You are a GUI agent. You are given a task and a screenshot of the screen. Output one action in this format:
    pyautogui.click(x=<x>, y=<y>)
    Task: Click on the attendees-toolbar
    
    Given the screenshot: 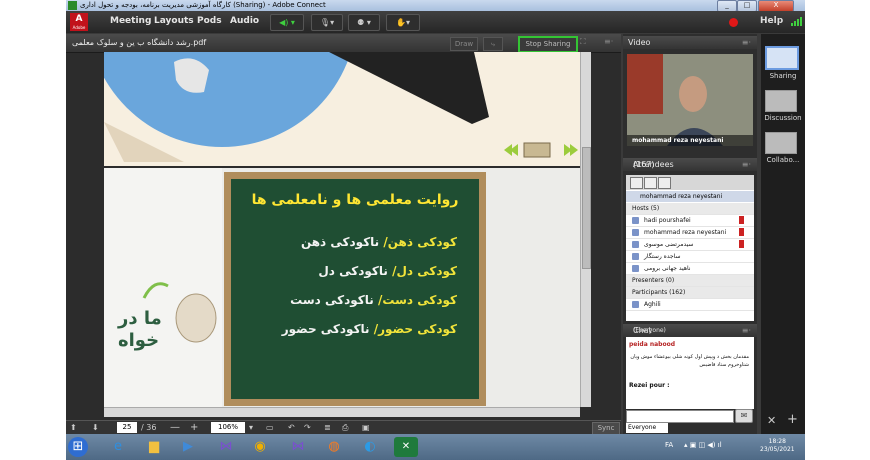 What is the action you would take?
    pyautogui.click(x=690, y=182)
    